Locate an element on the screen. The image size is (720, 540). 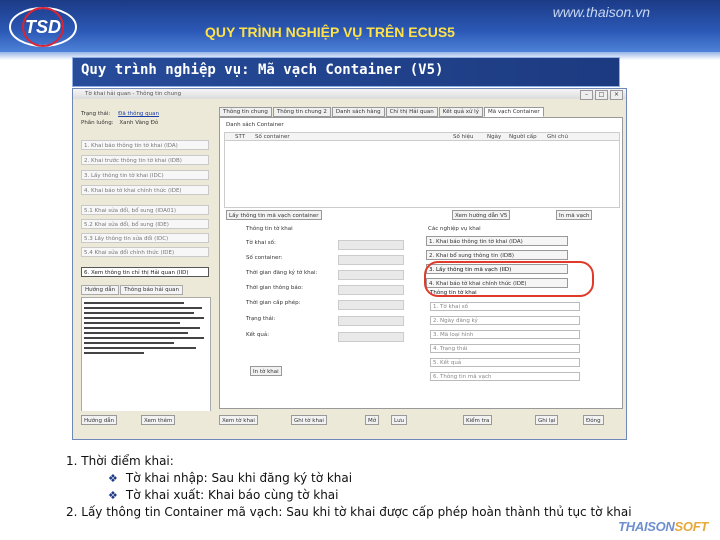
lane-line: Phân luồng: Xanh Vàng Đỏ is located at coordinates (119, 123).